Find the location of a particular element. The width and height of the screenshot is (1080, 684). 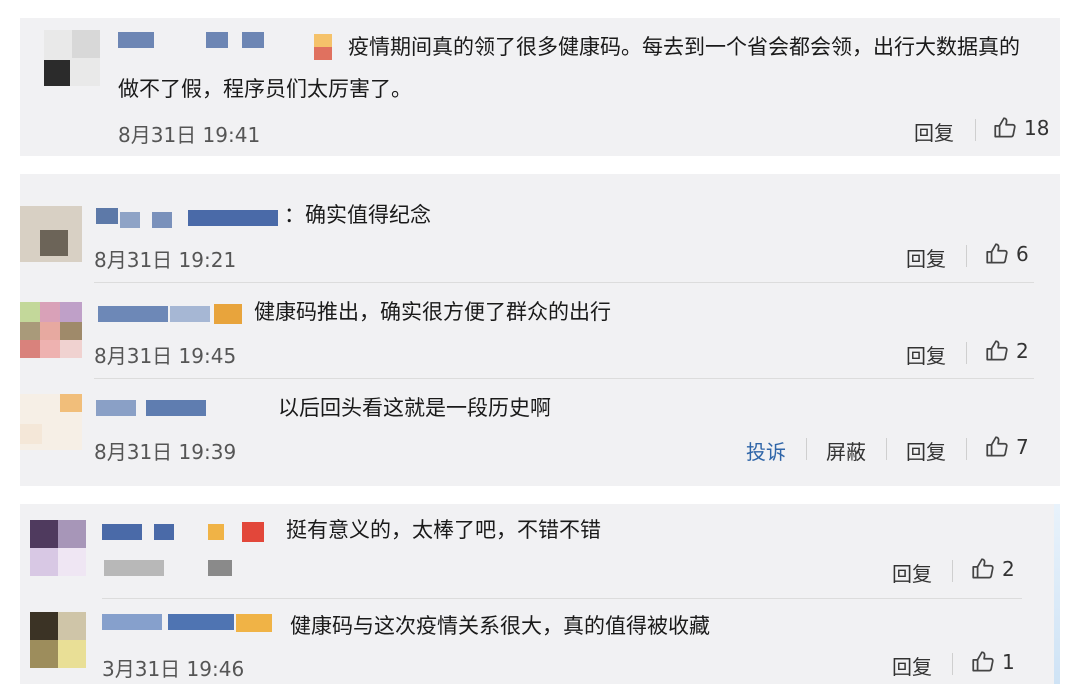

report-button: 投诉 is located at coordinates (766, 450).